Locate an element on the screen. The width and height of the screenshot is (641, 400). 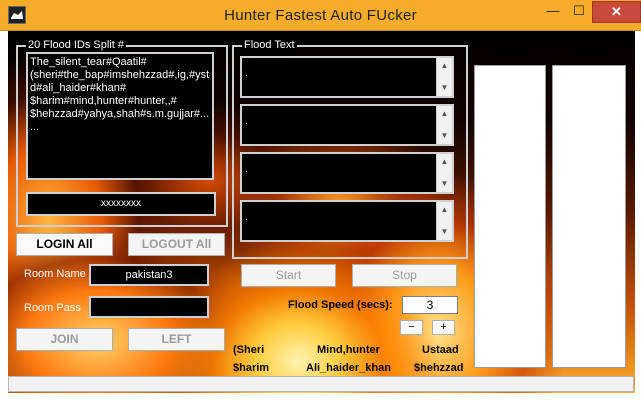
status-field: xxxxxxxx is located at coordinates (121, 204).